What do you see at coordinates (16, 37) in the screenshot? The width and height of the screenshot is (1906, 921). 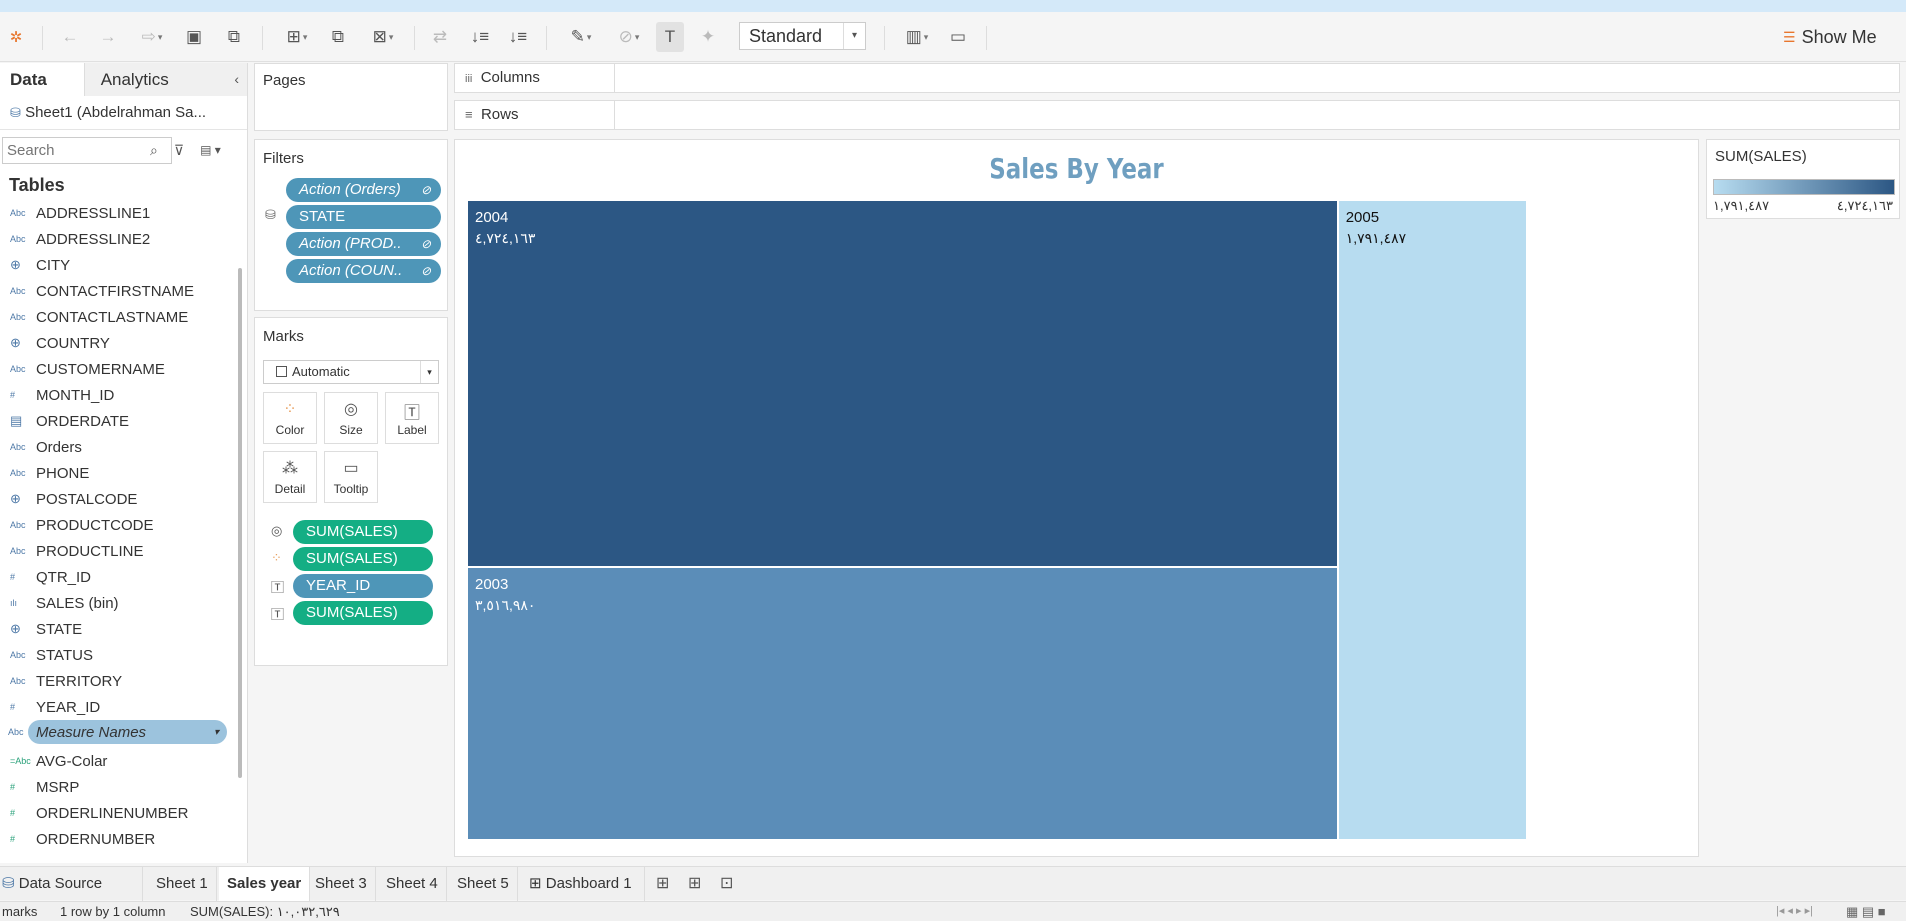 I see `tableau-logo-icon: ✲` at bounding box center [16, 37].